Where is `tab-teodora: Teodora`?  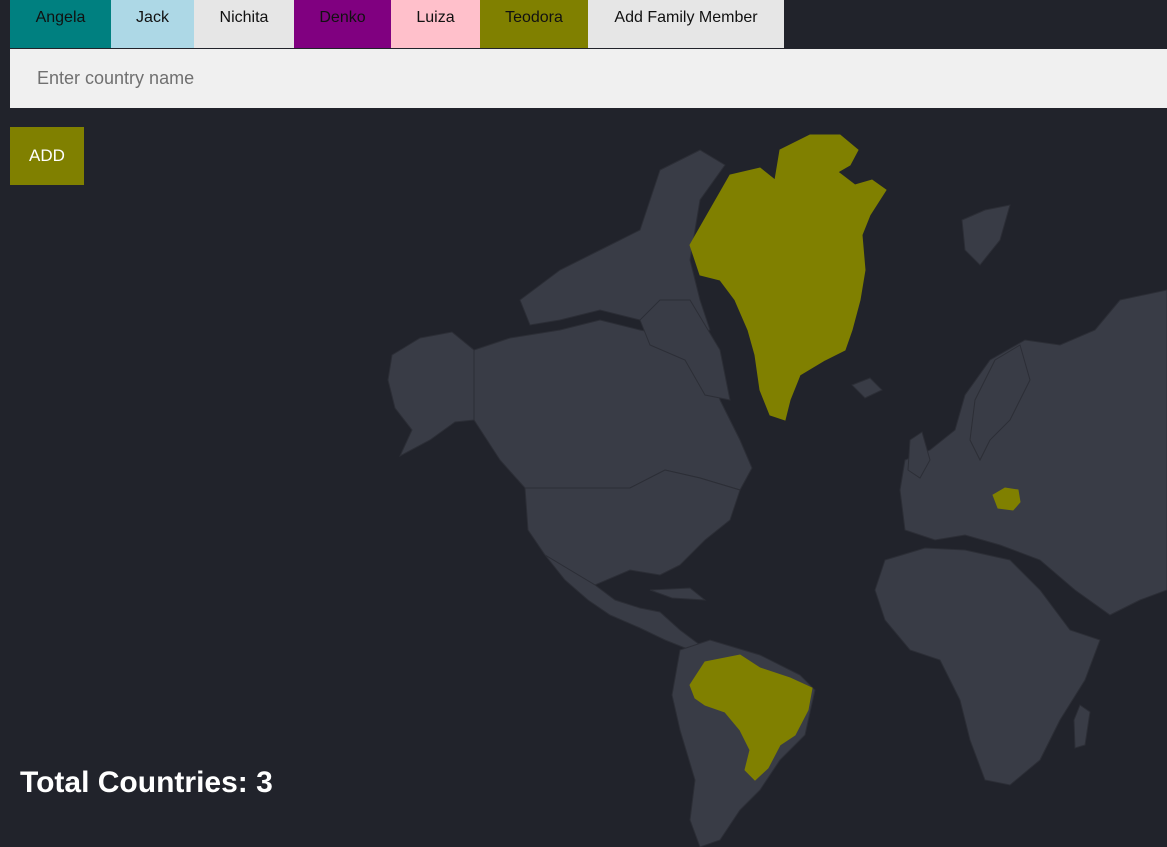
tab-teodora: Teodora is located at coordinates (534, 24).